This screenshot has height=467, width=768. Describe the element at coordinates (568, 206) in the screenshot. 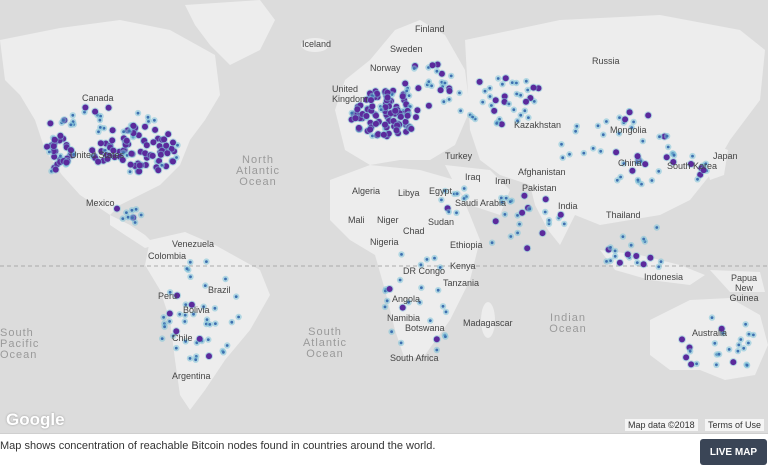

I see `label-india: India` at that location.